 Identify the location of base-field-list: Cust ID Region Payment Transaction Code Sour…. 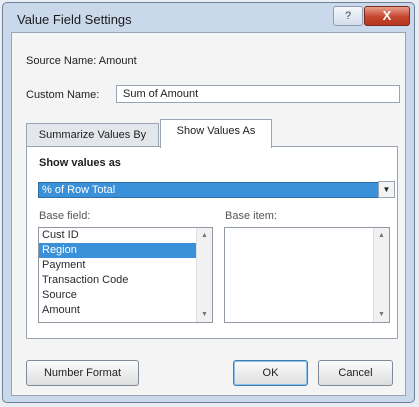
(125, 275).